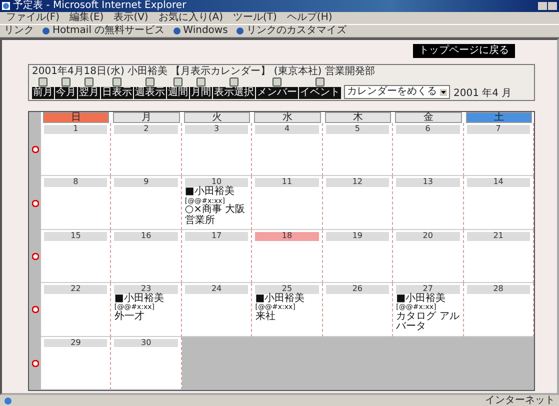 Image resolution: width=559 pixels, height=406 pixels. Describe the element at coordinates (76, 129) in the screenshot. I see `day-number: 1` at that location.